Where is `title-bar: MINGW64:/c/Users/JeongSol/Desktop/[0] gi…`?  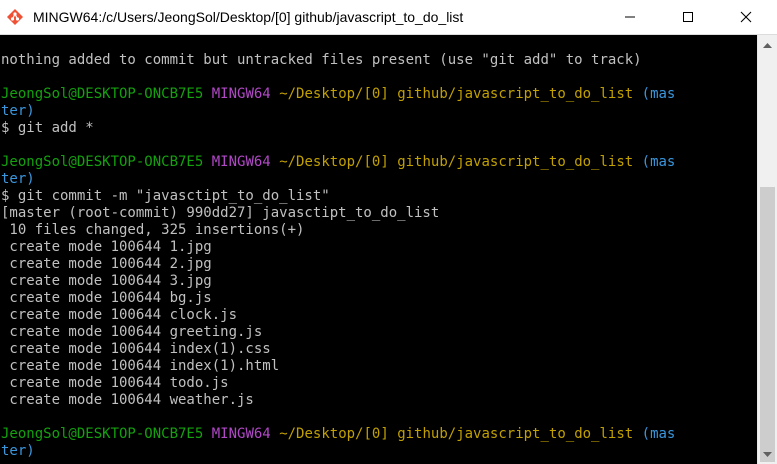
title-bar: MINGW64:/c/Users/JeongSol/Desktop/[0] gi… is located at coordinates (388, 17).